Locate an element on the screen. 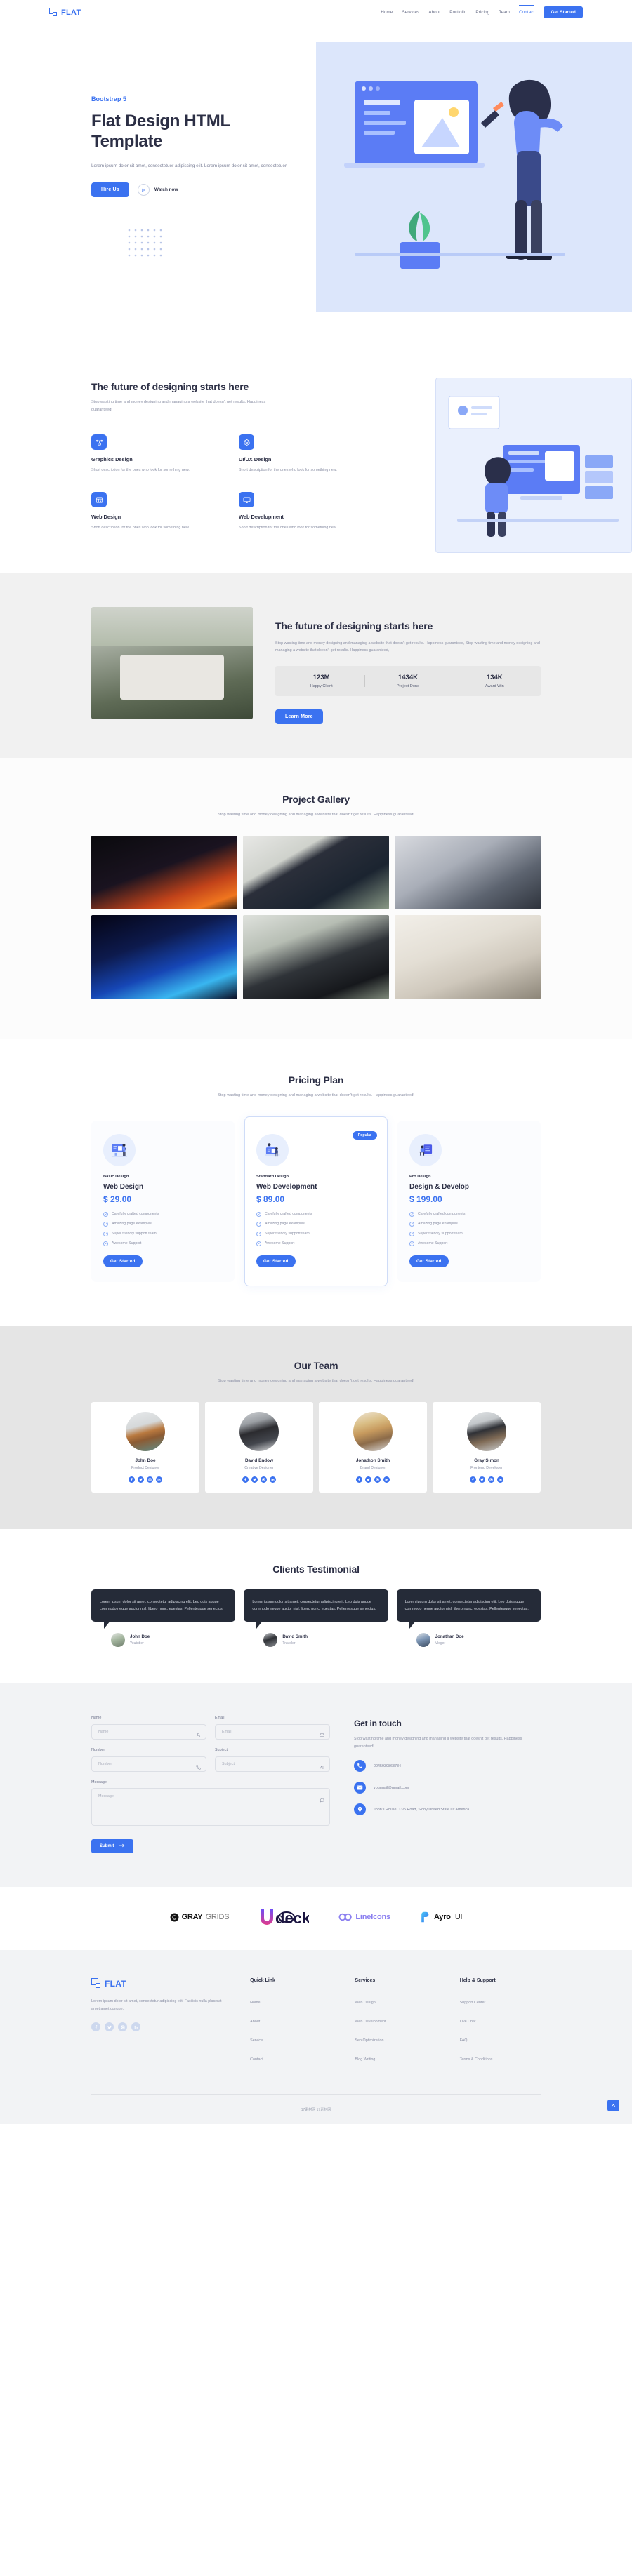 The width and height of the screenshot is (632, 2576). subject-input is located at coordinates (272, 1765).